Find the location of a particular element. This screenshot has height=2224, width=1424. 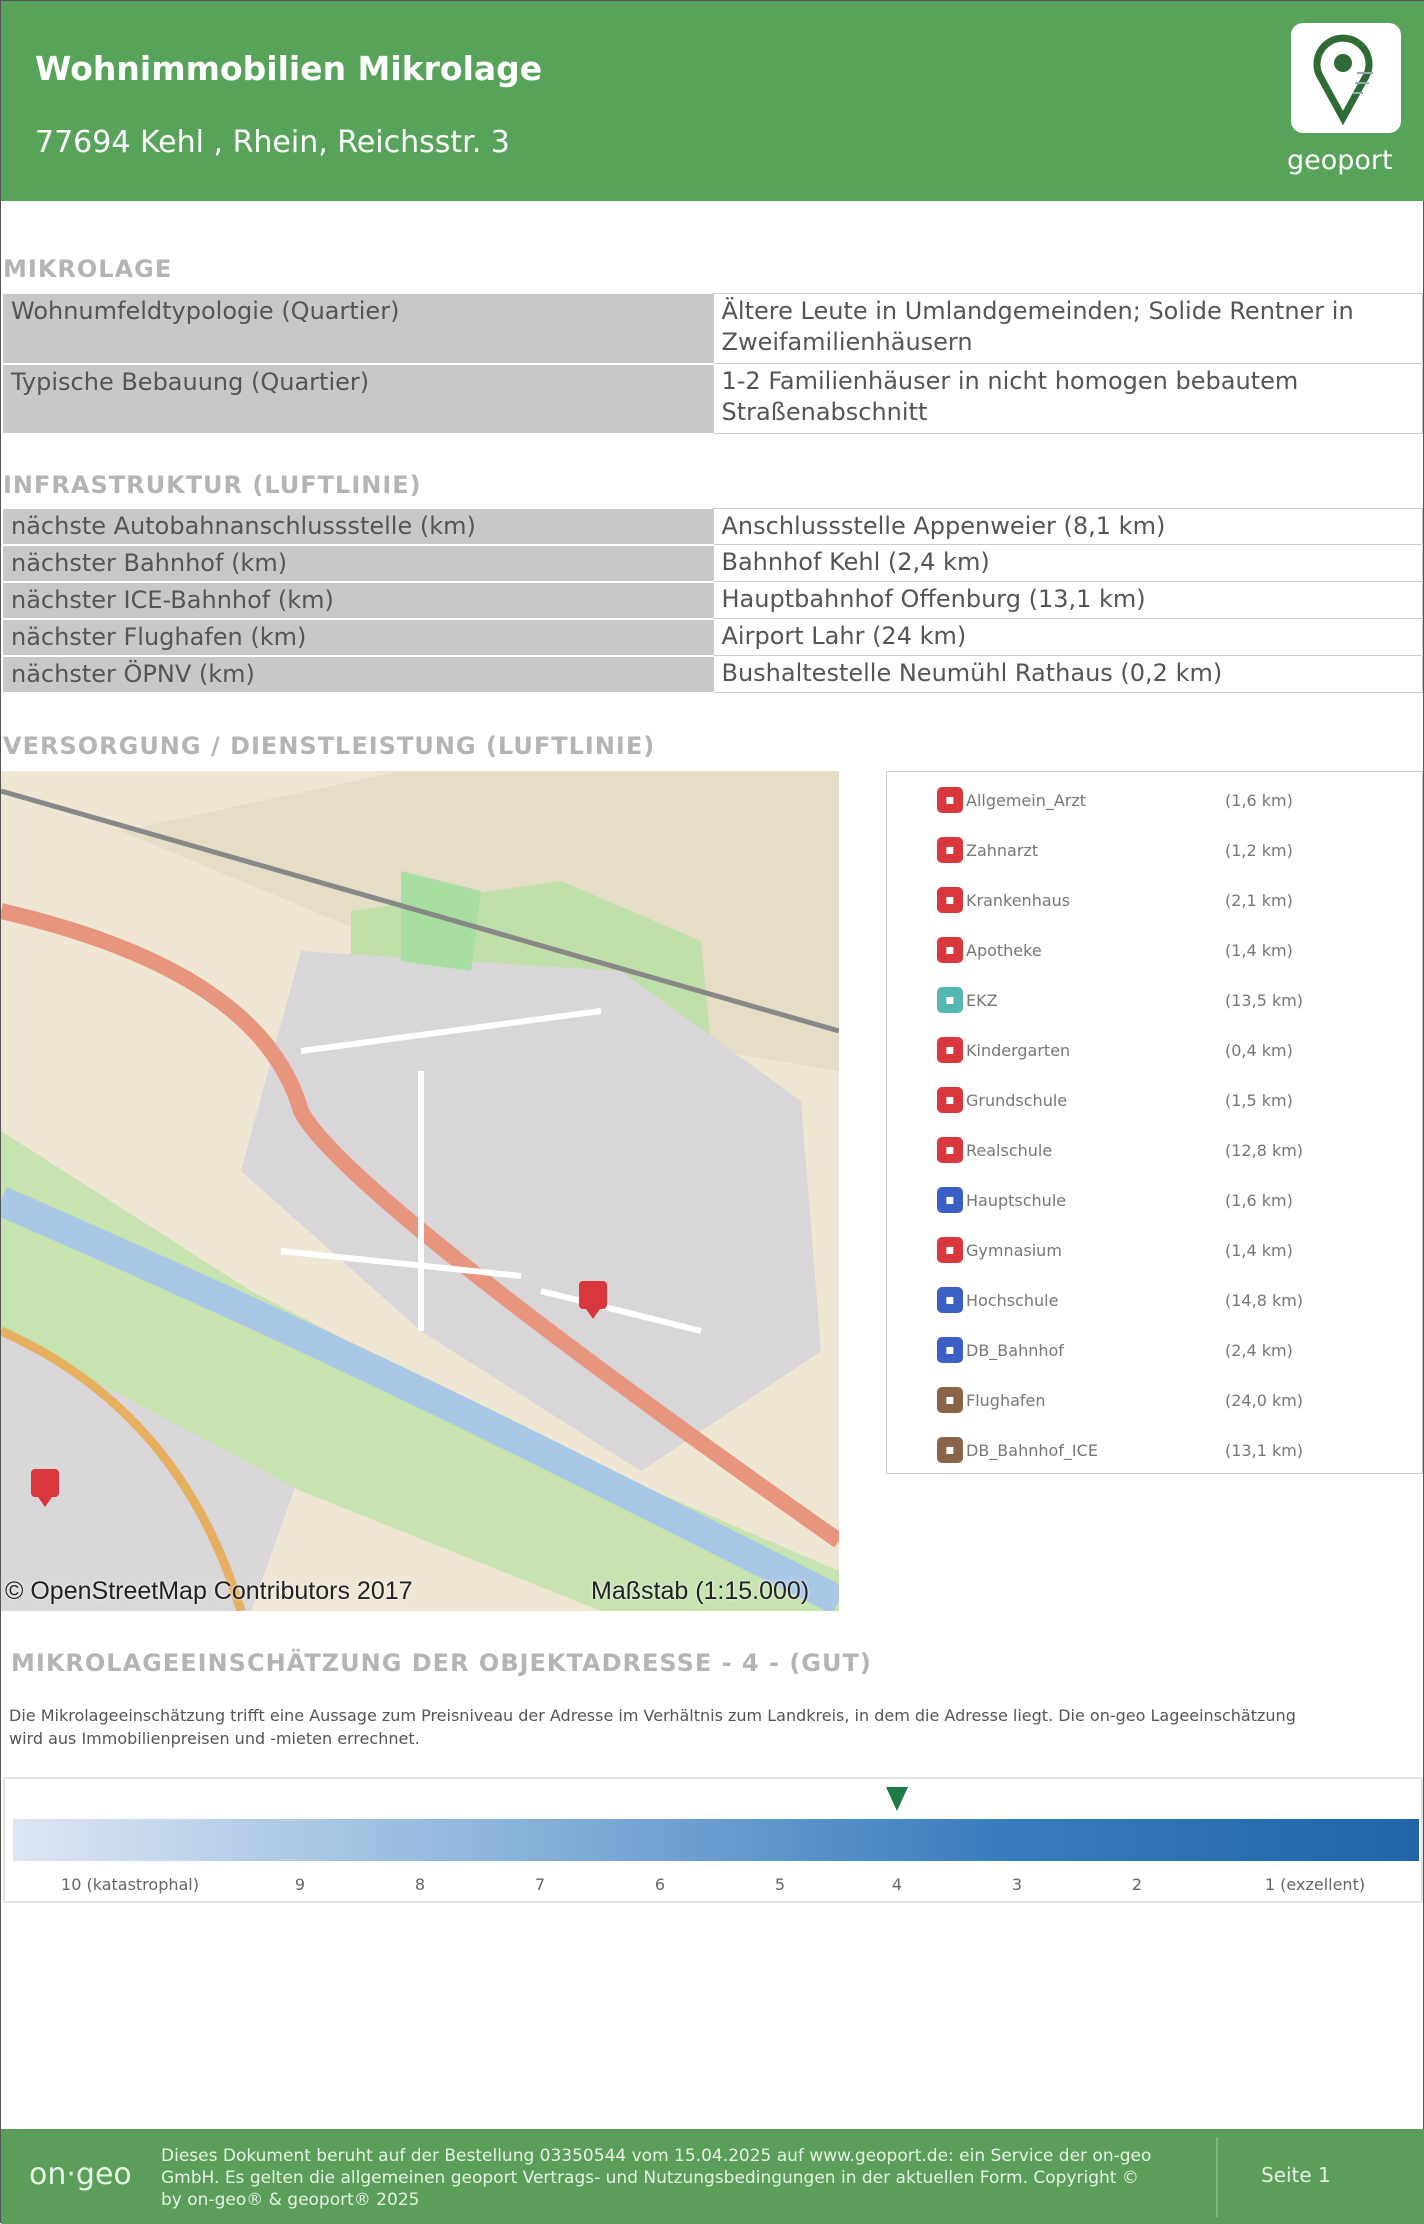

scale-label: 3 is located at coordinates (1017, 1884).